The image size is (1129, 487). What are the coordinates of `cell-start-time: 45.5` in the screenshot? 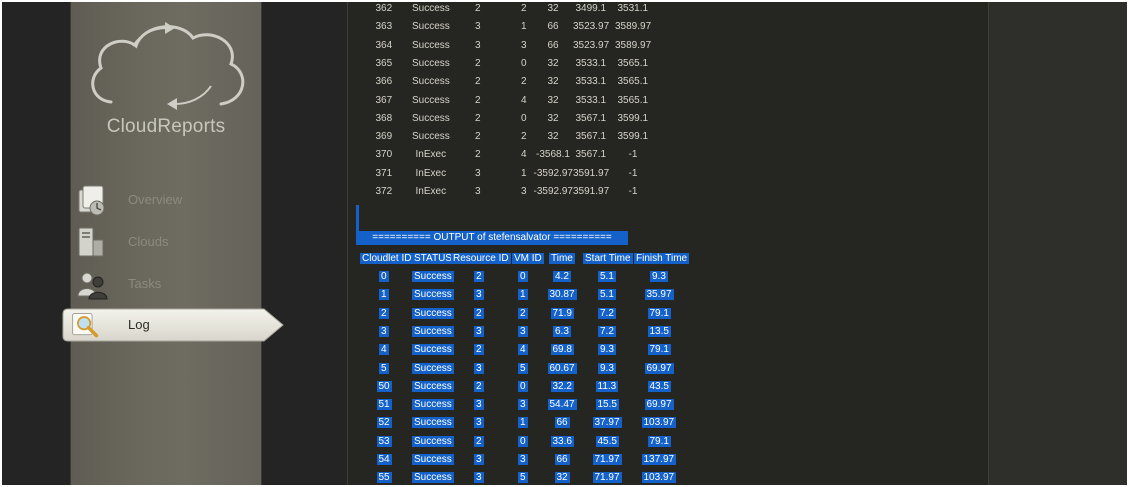 It's located at (607, 441).